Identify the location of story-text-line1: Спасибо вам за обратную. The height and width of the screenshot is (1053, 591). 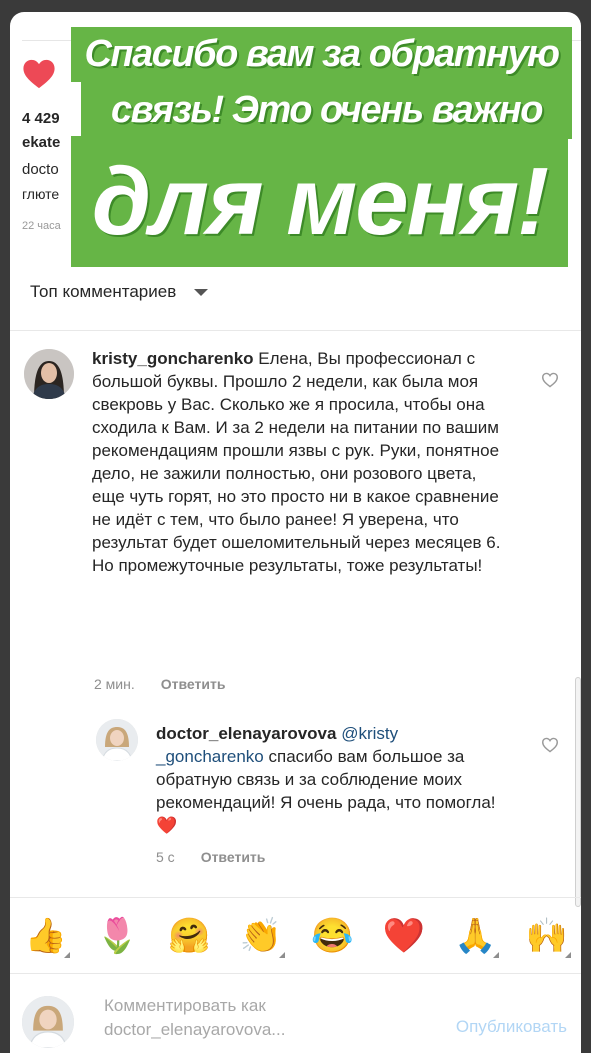
(322, 54).